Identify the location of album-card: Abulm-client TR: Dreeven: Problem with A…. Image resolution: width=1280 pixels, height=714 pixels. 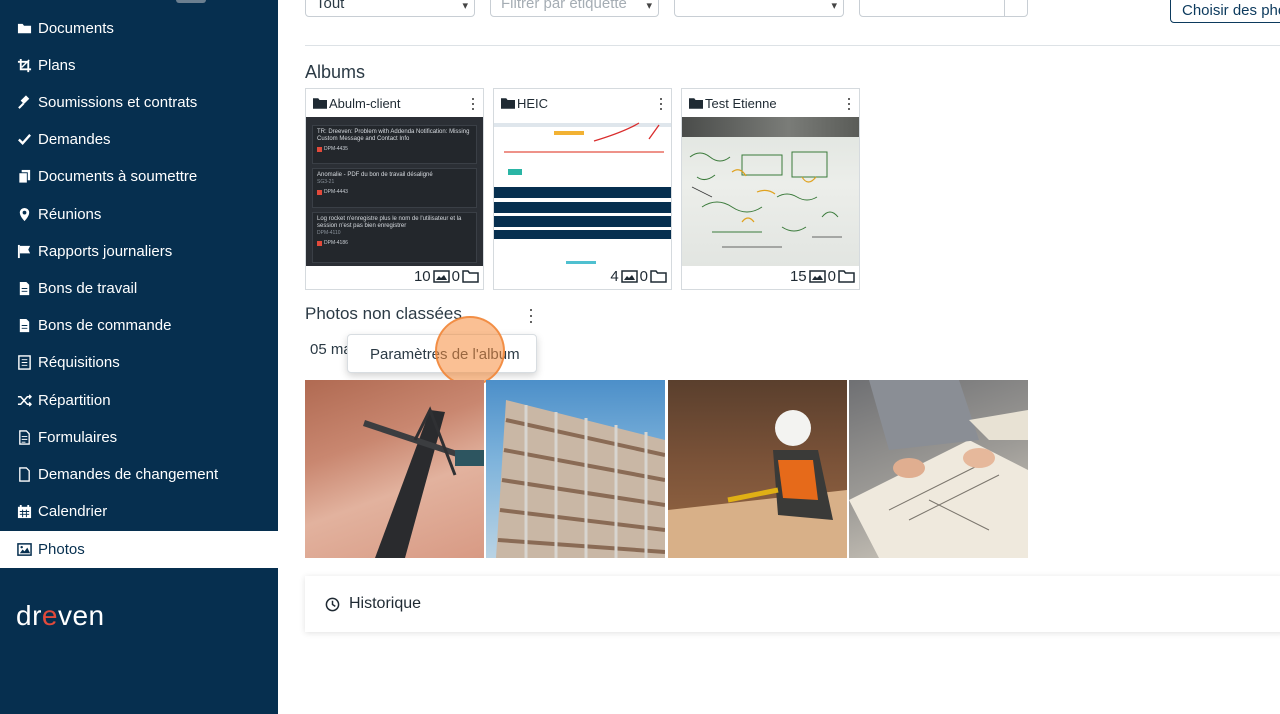
(394, 189).